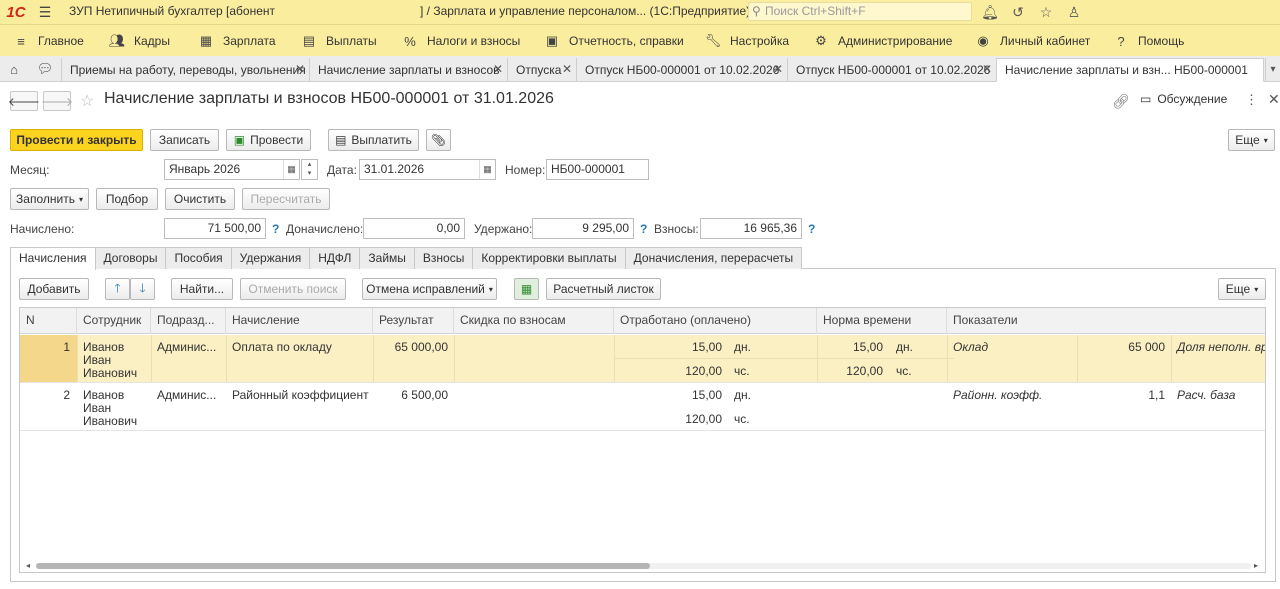 The image size is (1280, 589). What do you see at coordinates (226, 358) in the screenshot?
I see `cell-divider` at bounding box center [226, 358].